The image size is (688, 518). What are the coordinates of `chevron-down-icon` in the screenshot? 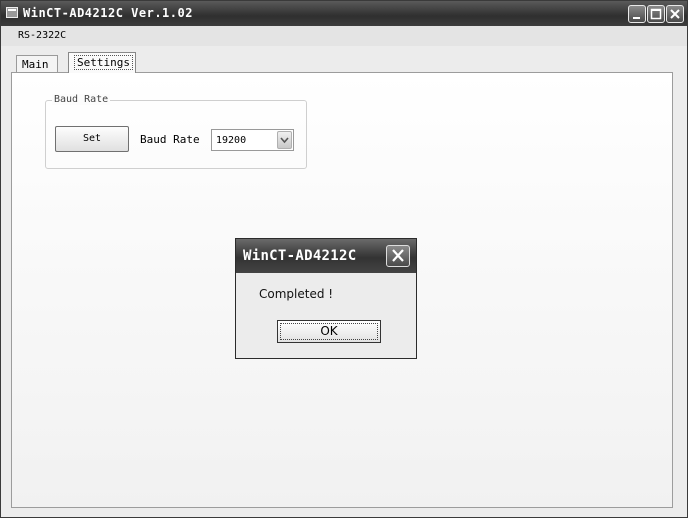 It's located at (284, 140).